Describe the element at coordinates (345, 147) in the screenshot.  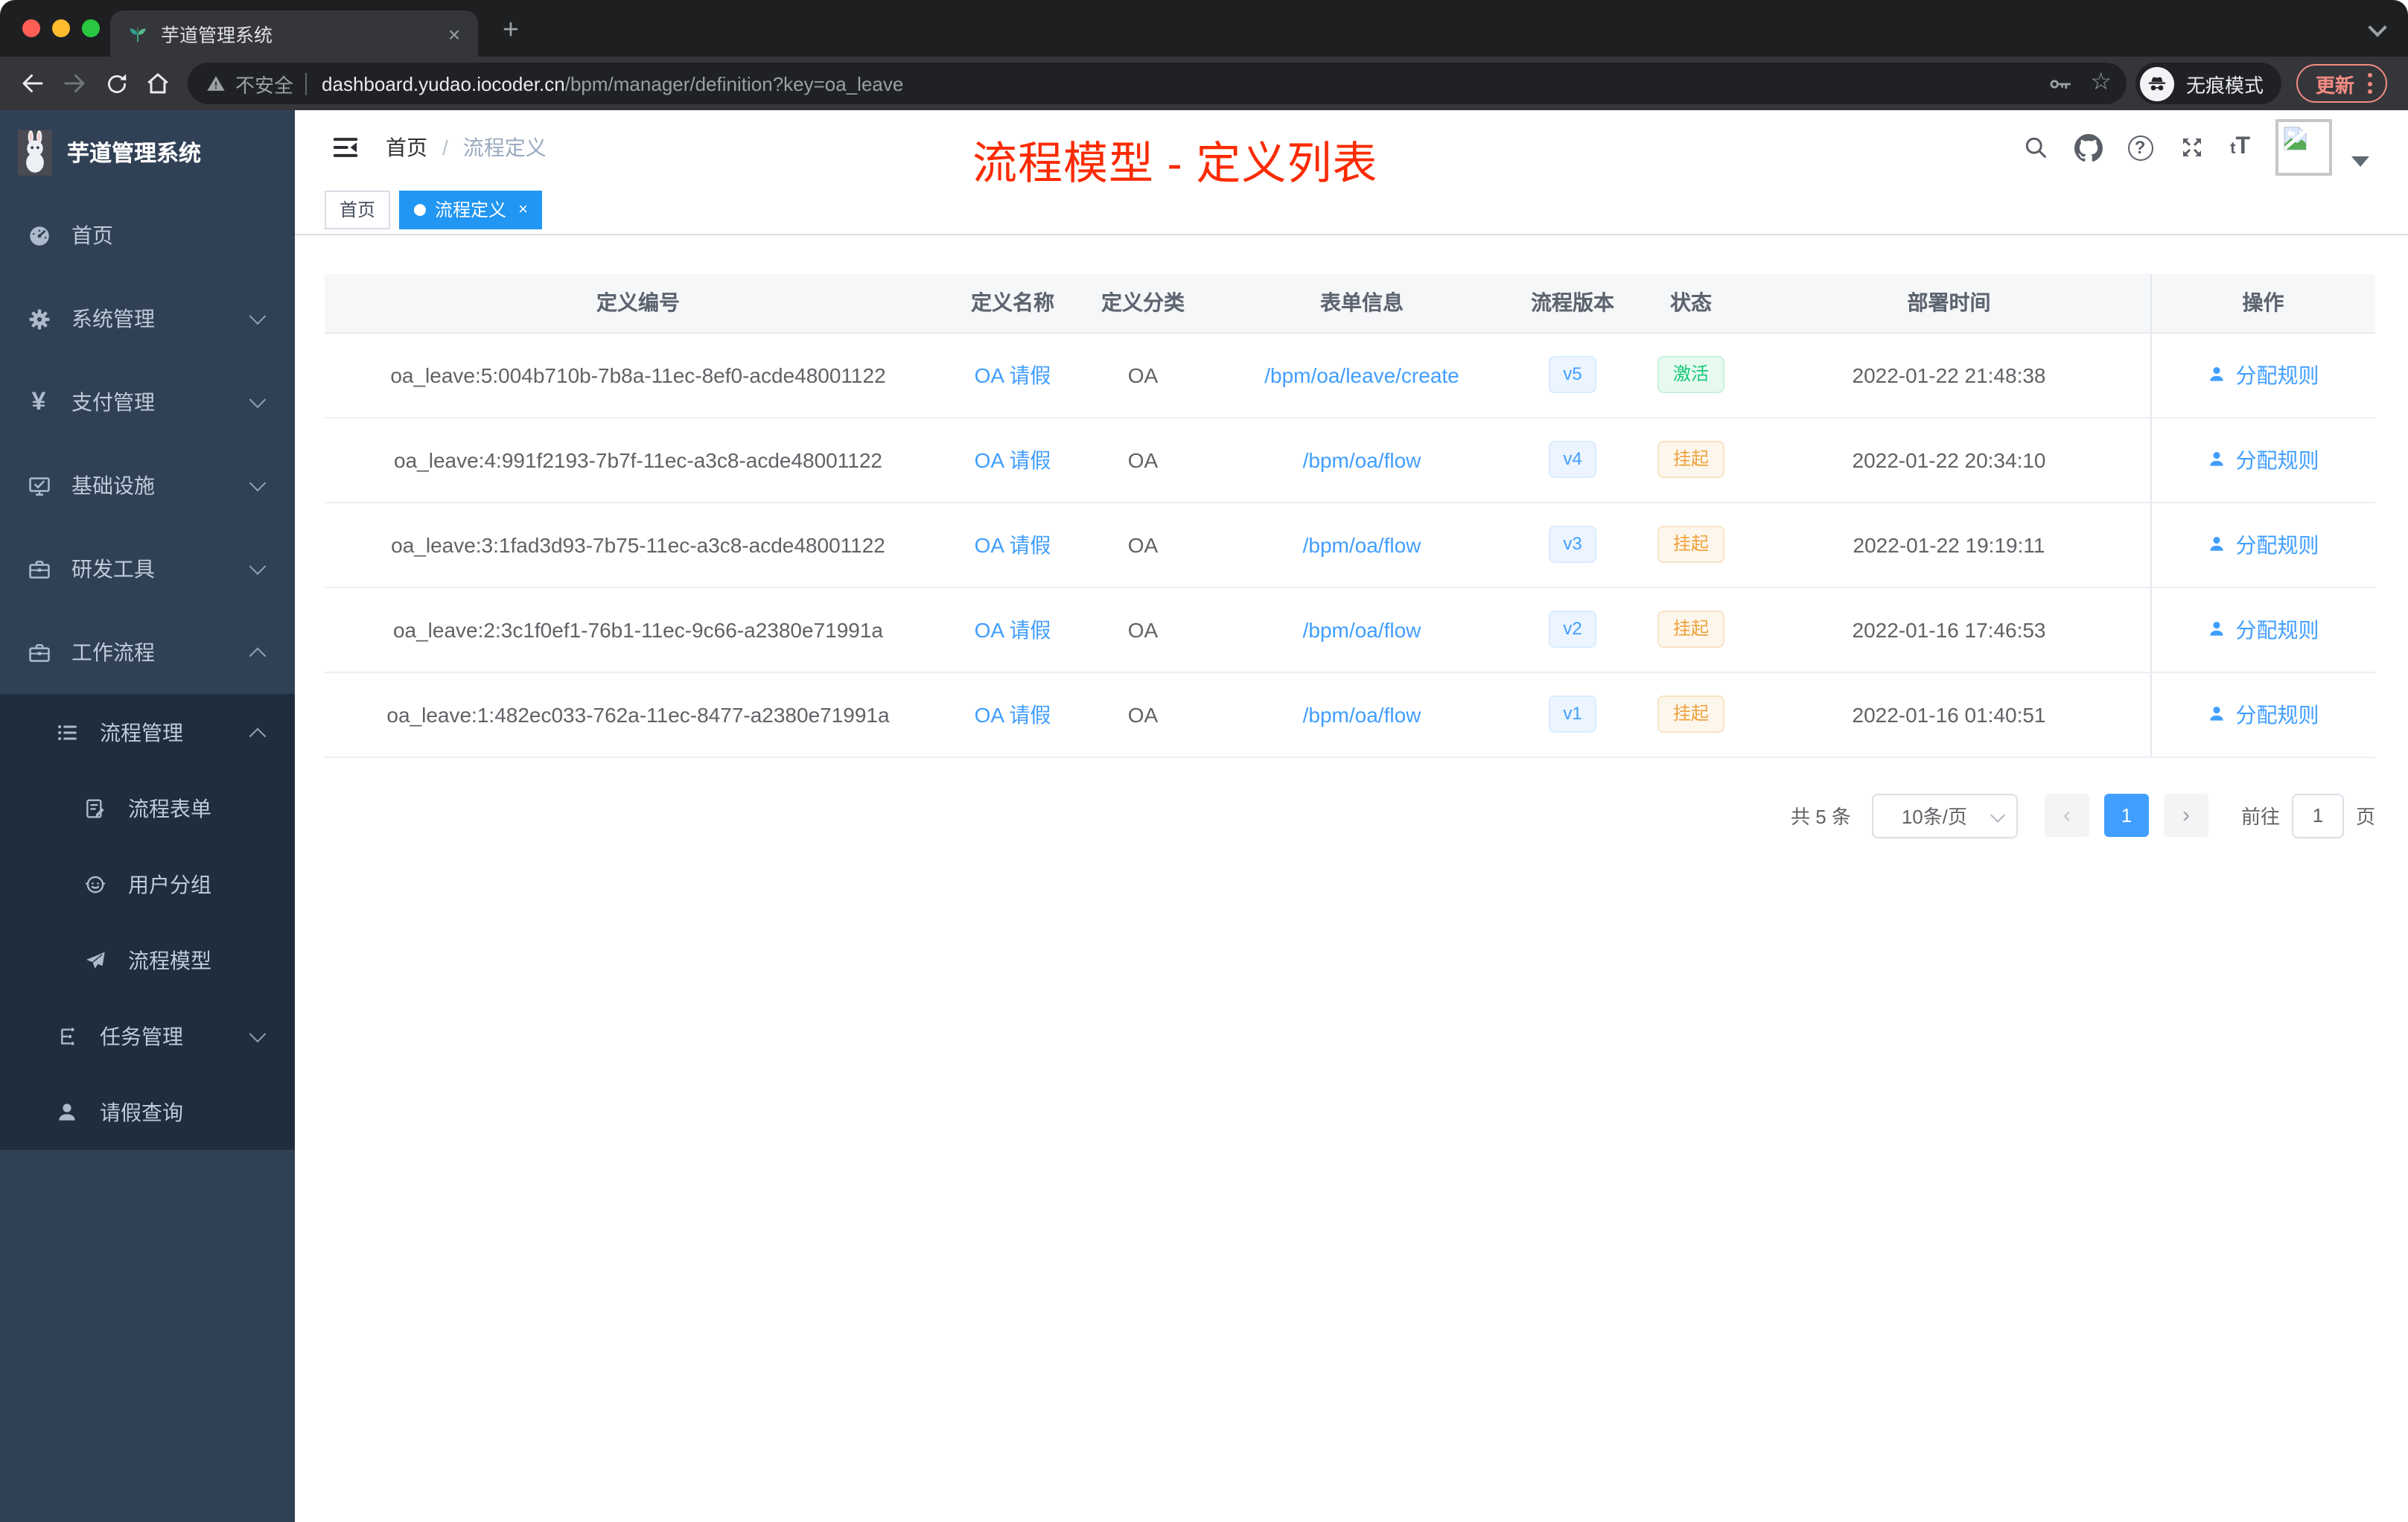
I see `sidebar-collapse-icon` at that location.